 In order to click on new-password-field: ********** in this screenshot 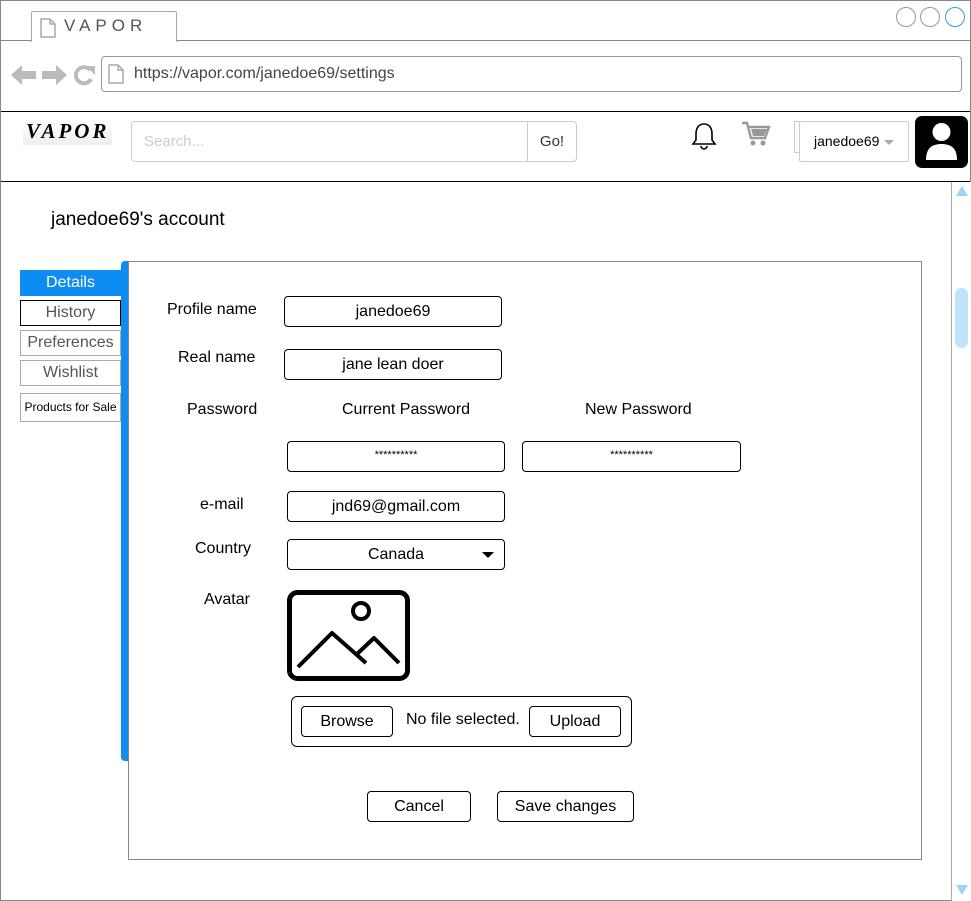, I will do `click(631, 456)`.